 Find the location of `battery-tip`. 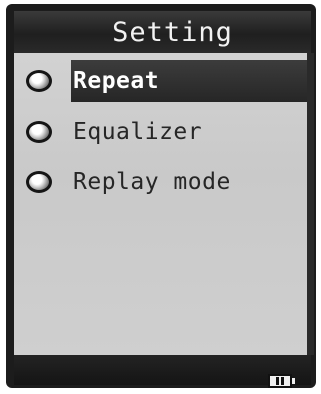

battery-tip is located at coordinates (293, 381).